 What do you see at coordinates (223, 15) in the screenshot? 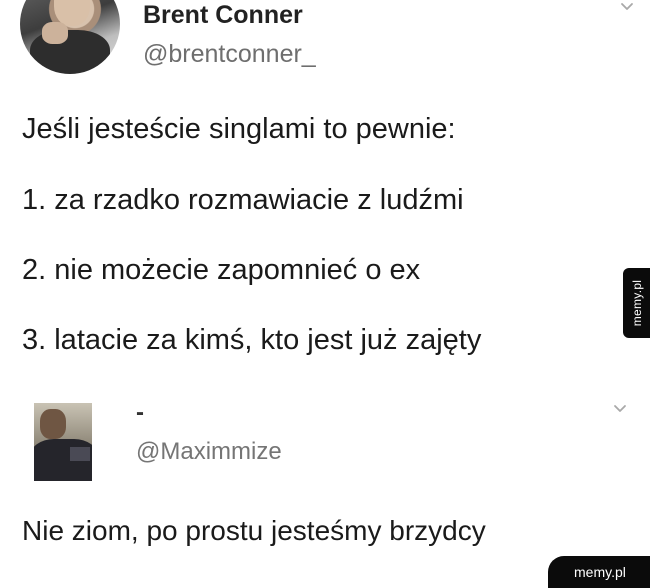
I see `author-display-name: Brent Conner` at bounding box center [223, 15].